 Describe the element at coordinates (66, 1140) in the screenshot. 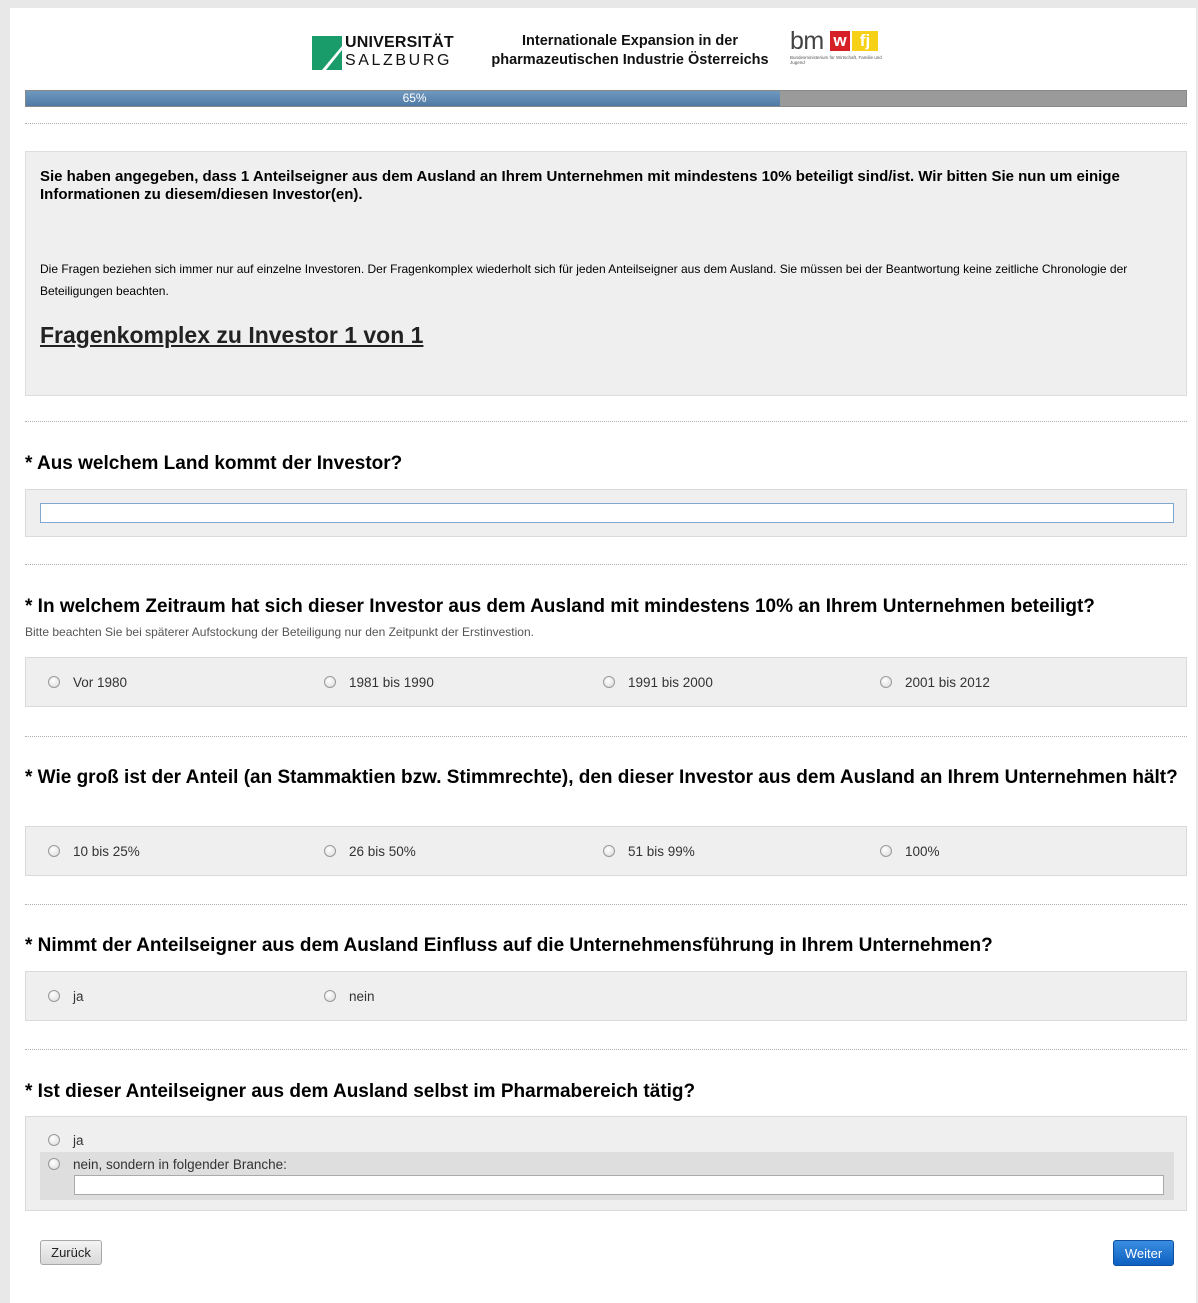

I see `option-pharma-yes: ja` at that location.